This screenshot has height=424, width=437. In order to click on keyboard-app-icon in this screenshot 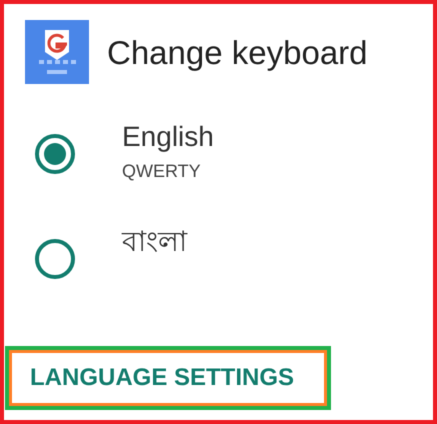, I will do `click(57, 52)`.